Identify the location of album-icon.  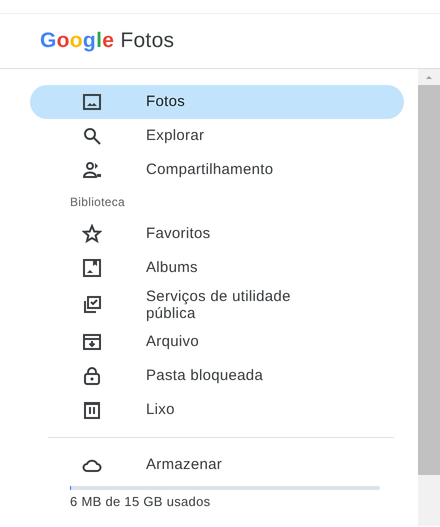
(92, 268).